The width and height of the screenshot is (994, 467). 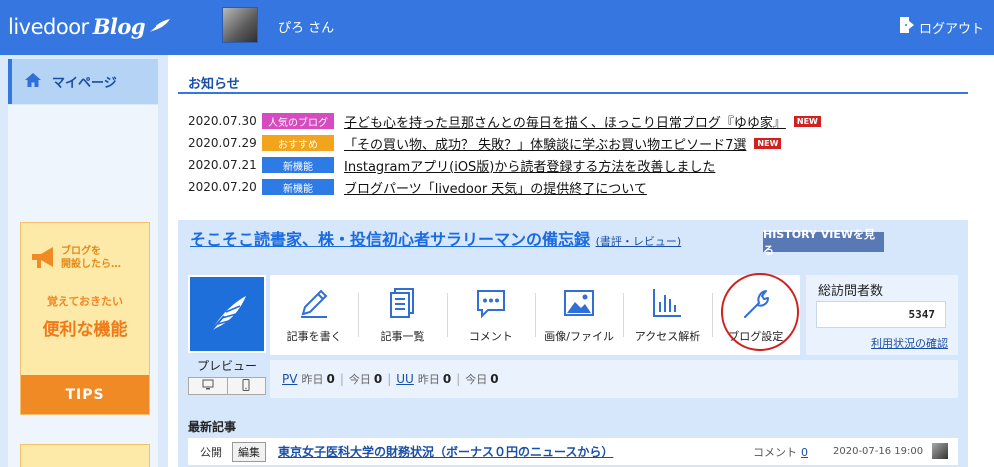 I want to click on tips-banner-top: ブログを 開設したら… 覚えておきたい 便利な機能, so click(x=85, y=299).